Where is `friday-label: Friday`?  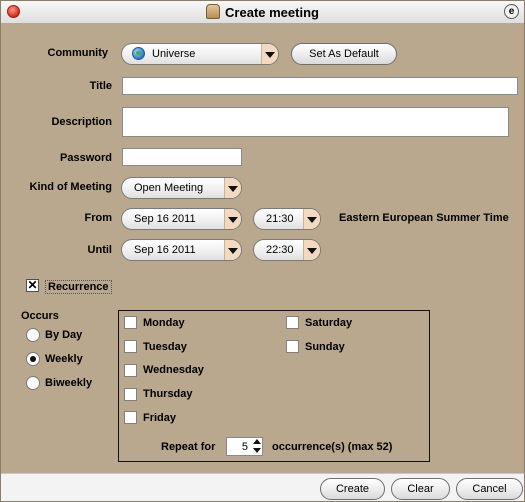 friday-label: Friday is located at coordinates (160, 418).